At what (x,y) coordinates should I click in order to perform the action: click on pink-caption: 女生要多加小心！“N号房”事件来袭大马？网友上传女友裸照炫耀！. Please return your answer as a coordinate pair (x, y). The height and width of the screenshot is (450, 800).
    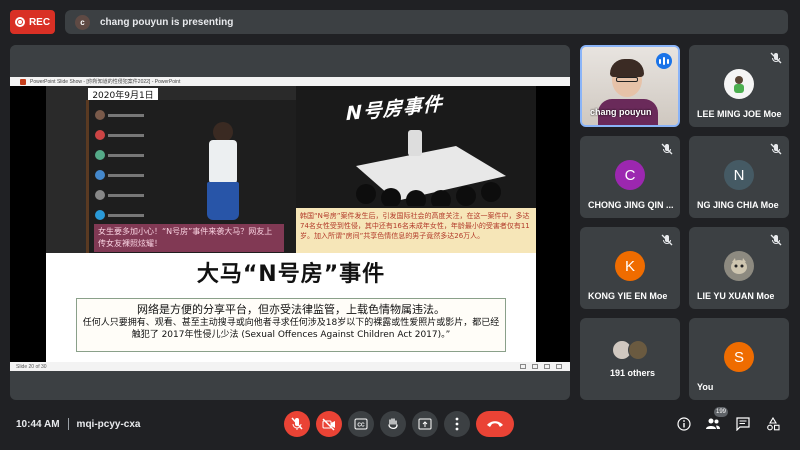
    Looking at the image, I should click on (189, 238).